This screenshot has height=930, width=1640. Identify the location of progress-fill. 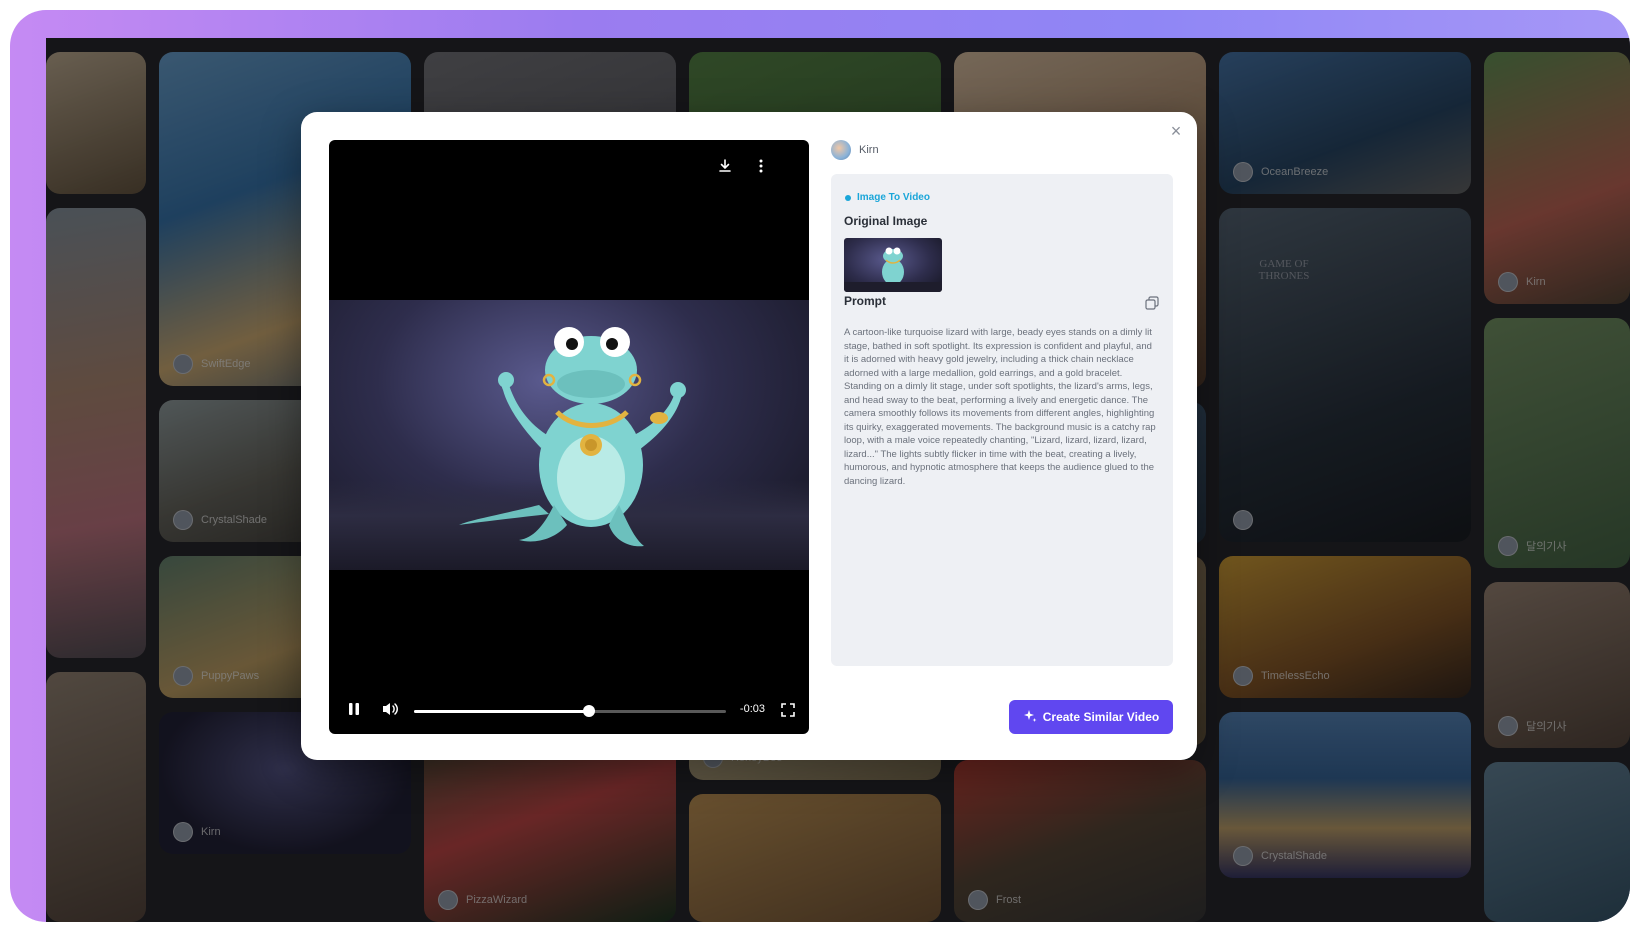
(501, 711).